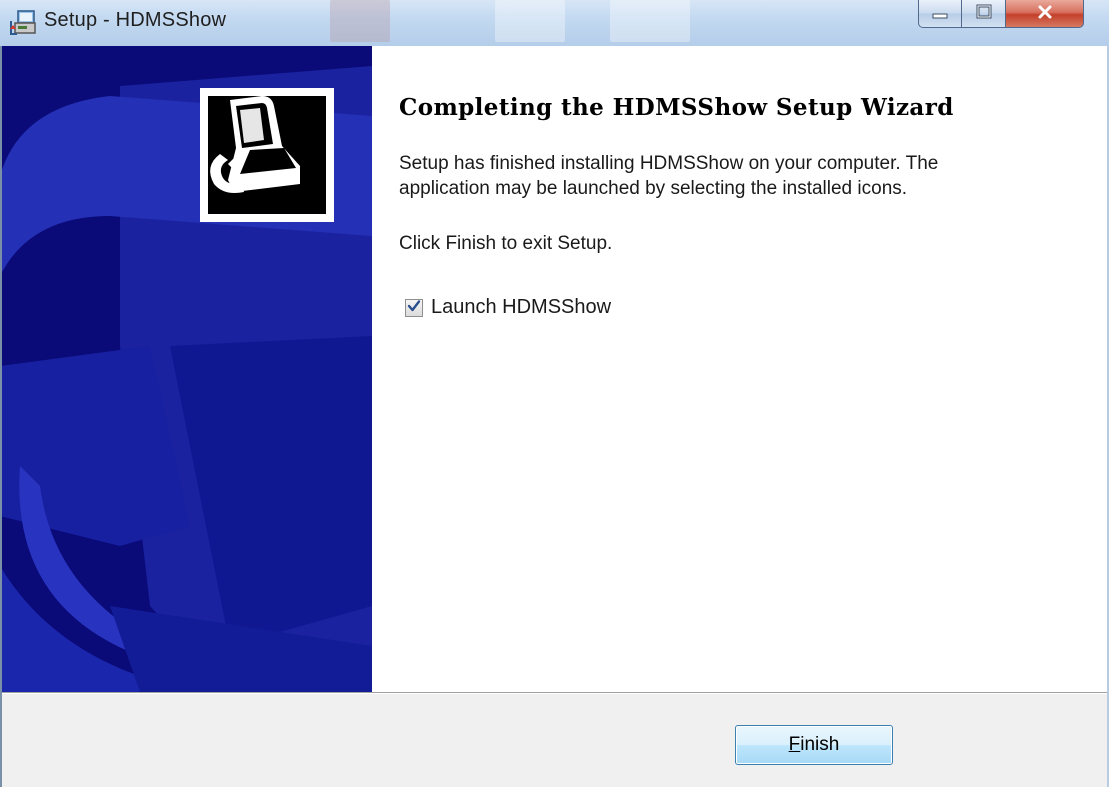 Image resolution: width=1109 pixels, height=787 pixels. I want to click on finish-button: Finish, so click(814, 745).